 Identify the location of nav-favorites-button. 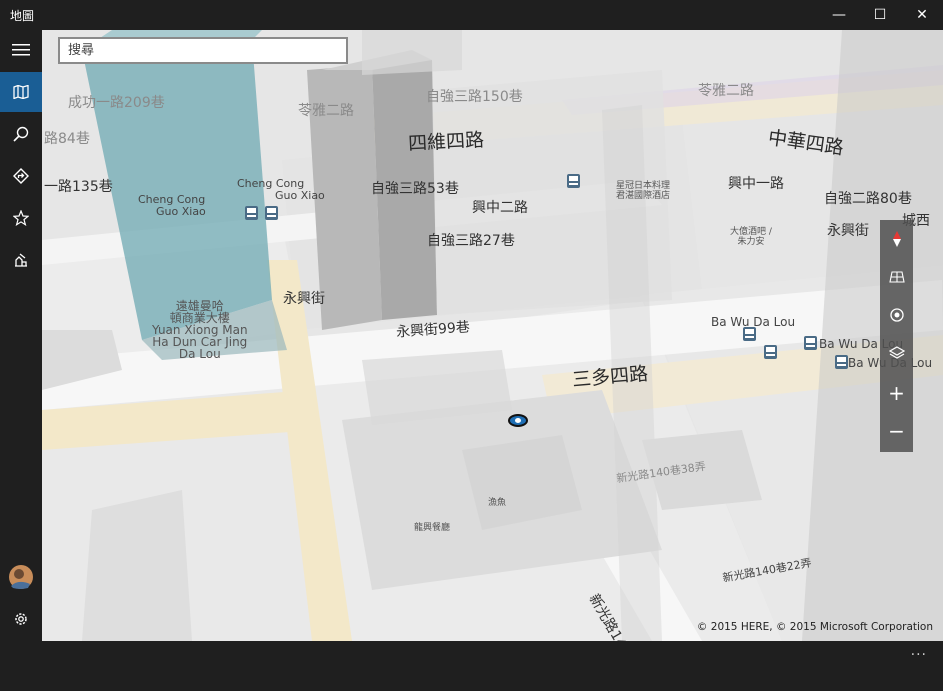
(21, 218).